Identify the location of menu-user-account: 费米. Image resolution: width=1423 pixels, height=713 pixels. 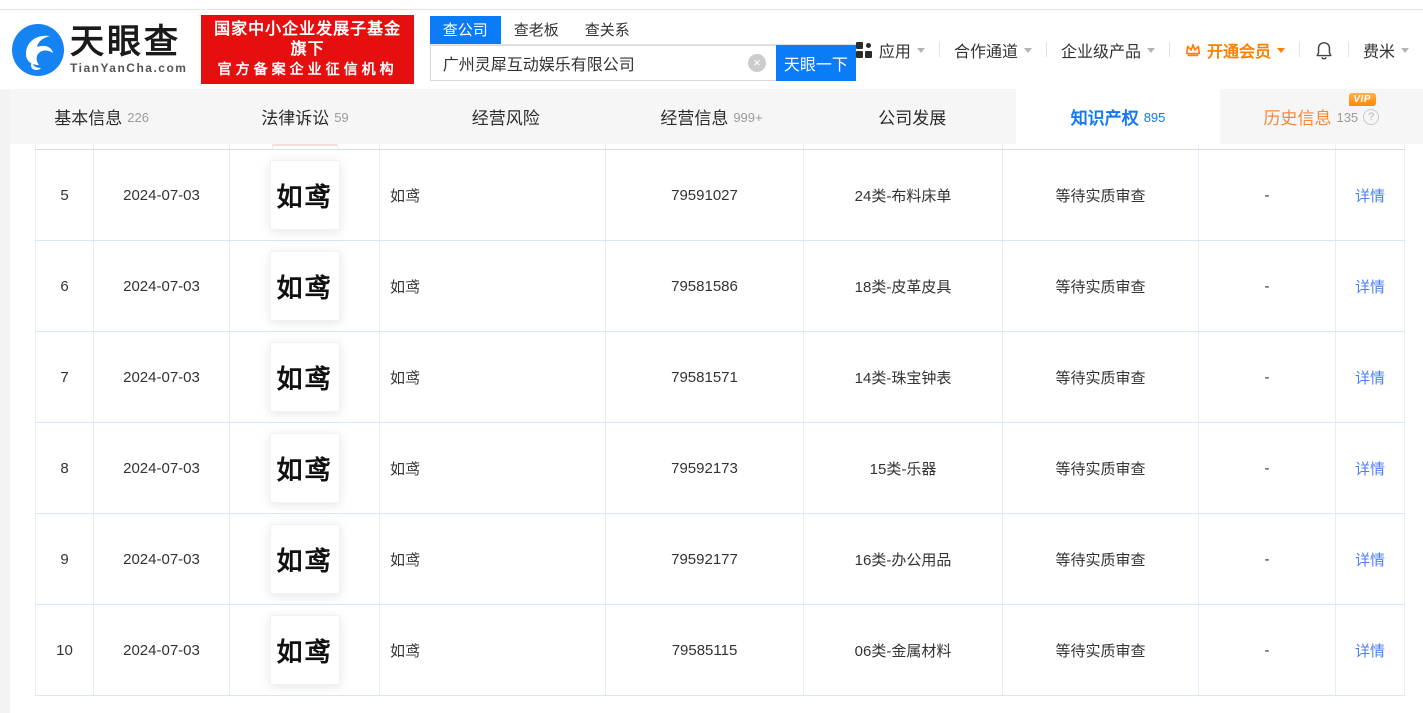
(1386, 50).